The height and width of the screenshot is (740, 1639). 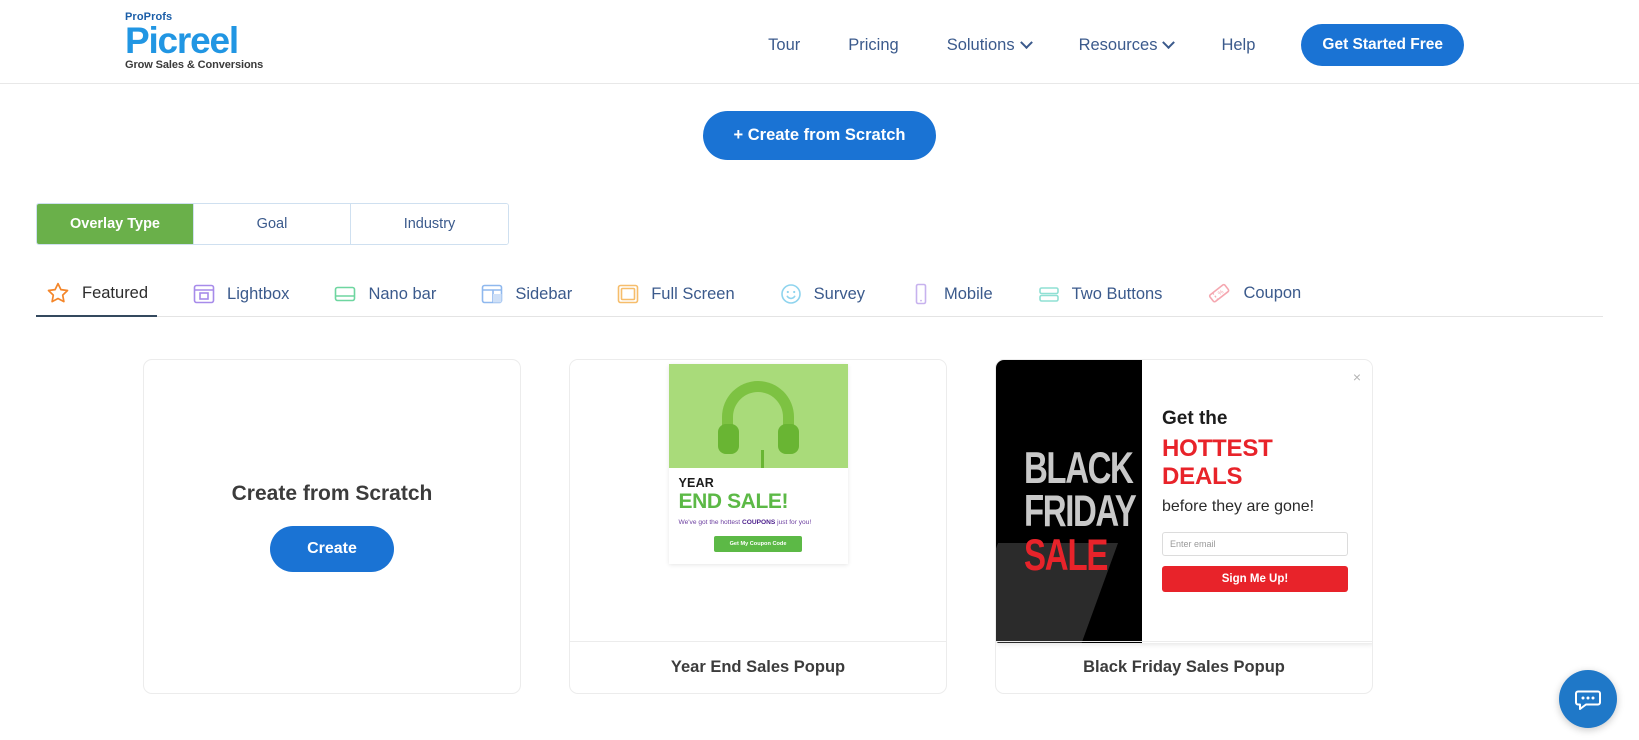 I want to click on tab-label: Coupon, so click(x=1272, y=292).